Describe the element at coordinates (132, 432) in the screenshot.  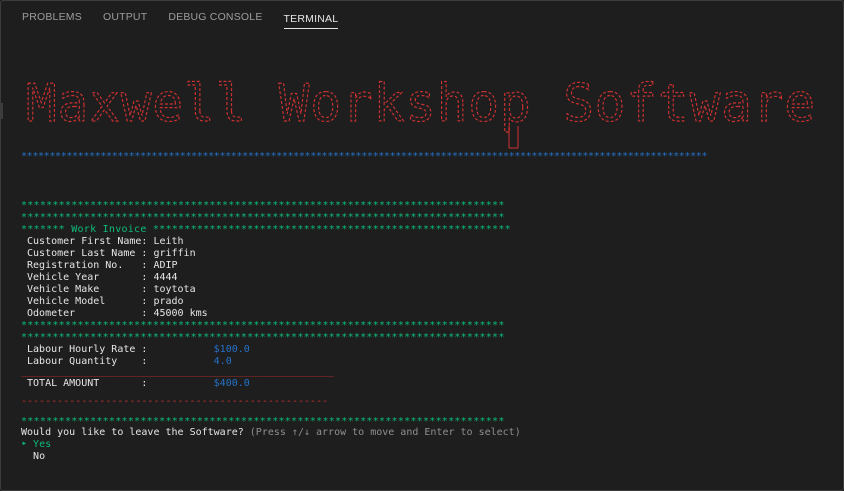
I see `prompt-question: Would you like to leave the Software?` at that location.